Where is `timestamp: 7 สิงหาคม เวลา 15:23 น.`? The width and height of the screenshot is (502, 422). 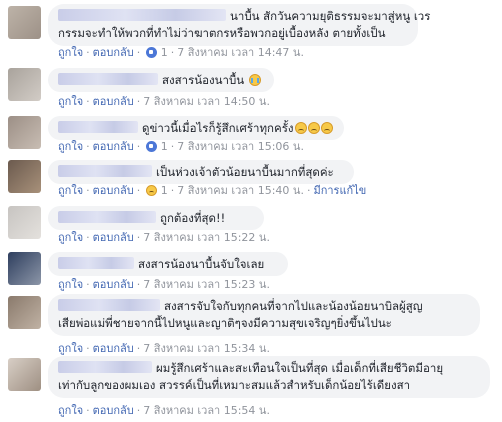 timestamp: 7 สิงหาคม เวลา 15:23 น. is located at coordinates (206, 284).